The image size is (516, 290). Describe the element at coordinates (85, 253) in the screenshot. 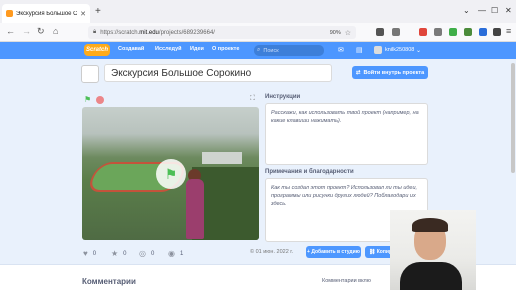

I see `heart-icon: ♥` at that location.